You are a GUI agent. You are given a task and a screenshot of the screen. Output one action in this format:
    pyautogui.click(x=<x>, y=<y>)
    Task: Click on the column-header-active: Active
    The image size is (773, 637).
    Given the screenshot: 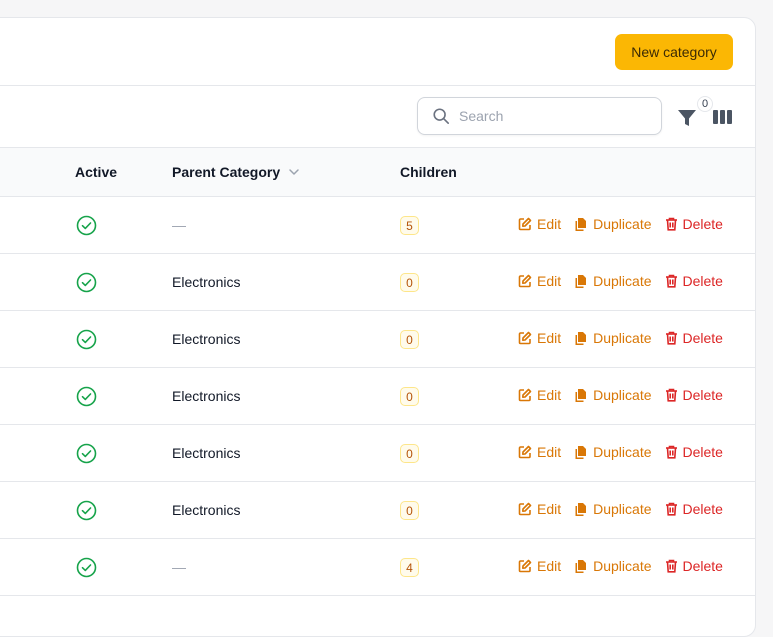 What is the action you would take?
    pyautogui.click(x=96, y=172)
    